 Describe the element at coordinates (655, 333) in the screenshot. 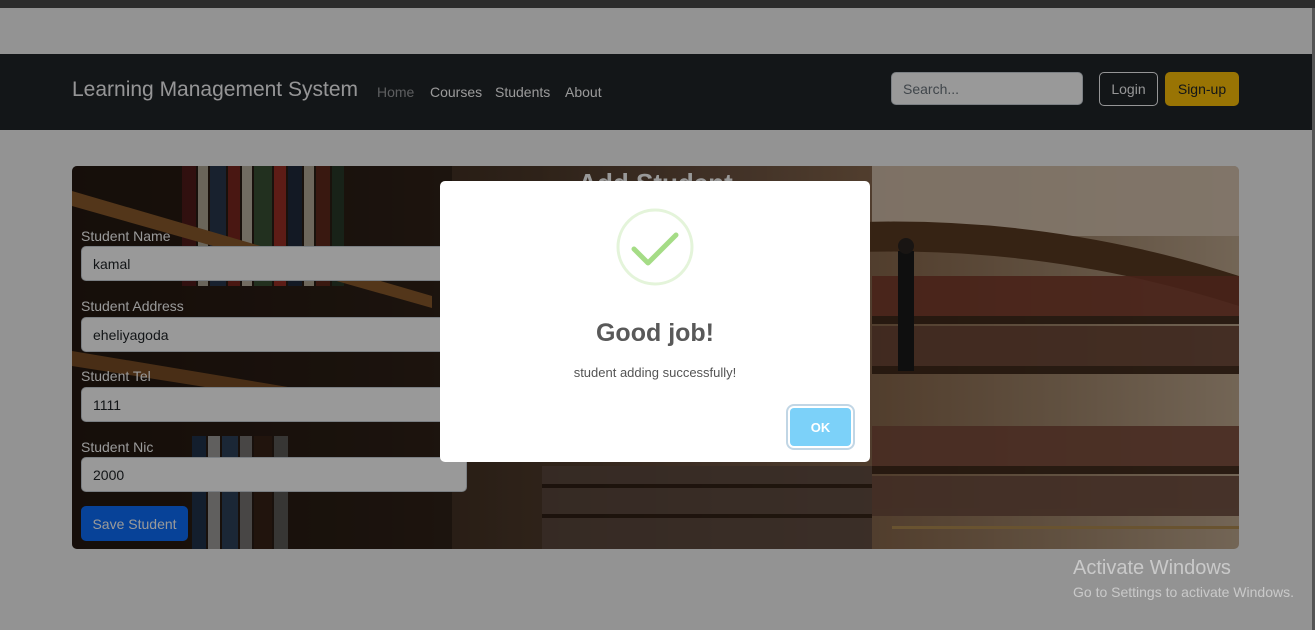

I see `dialog-title: Good job!` at that location.